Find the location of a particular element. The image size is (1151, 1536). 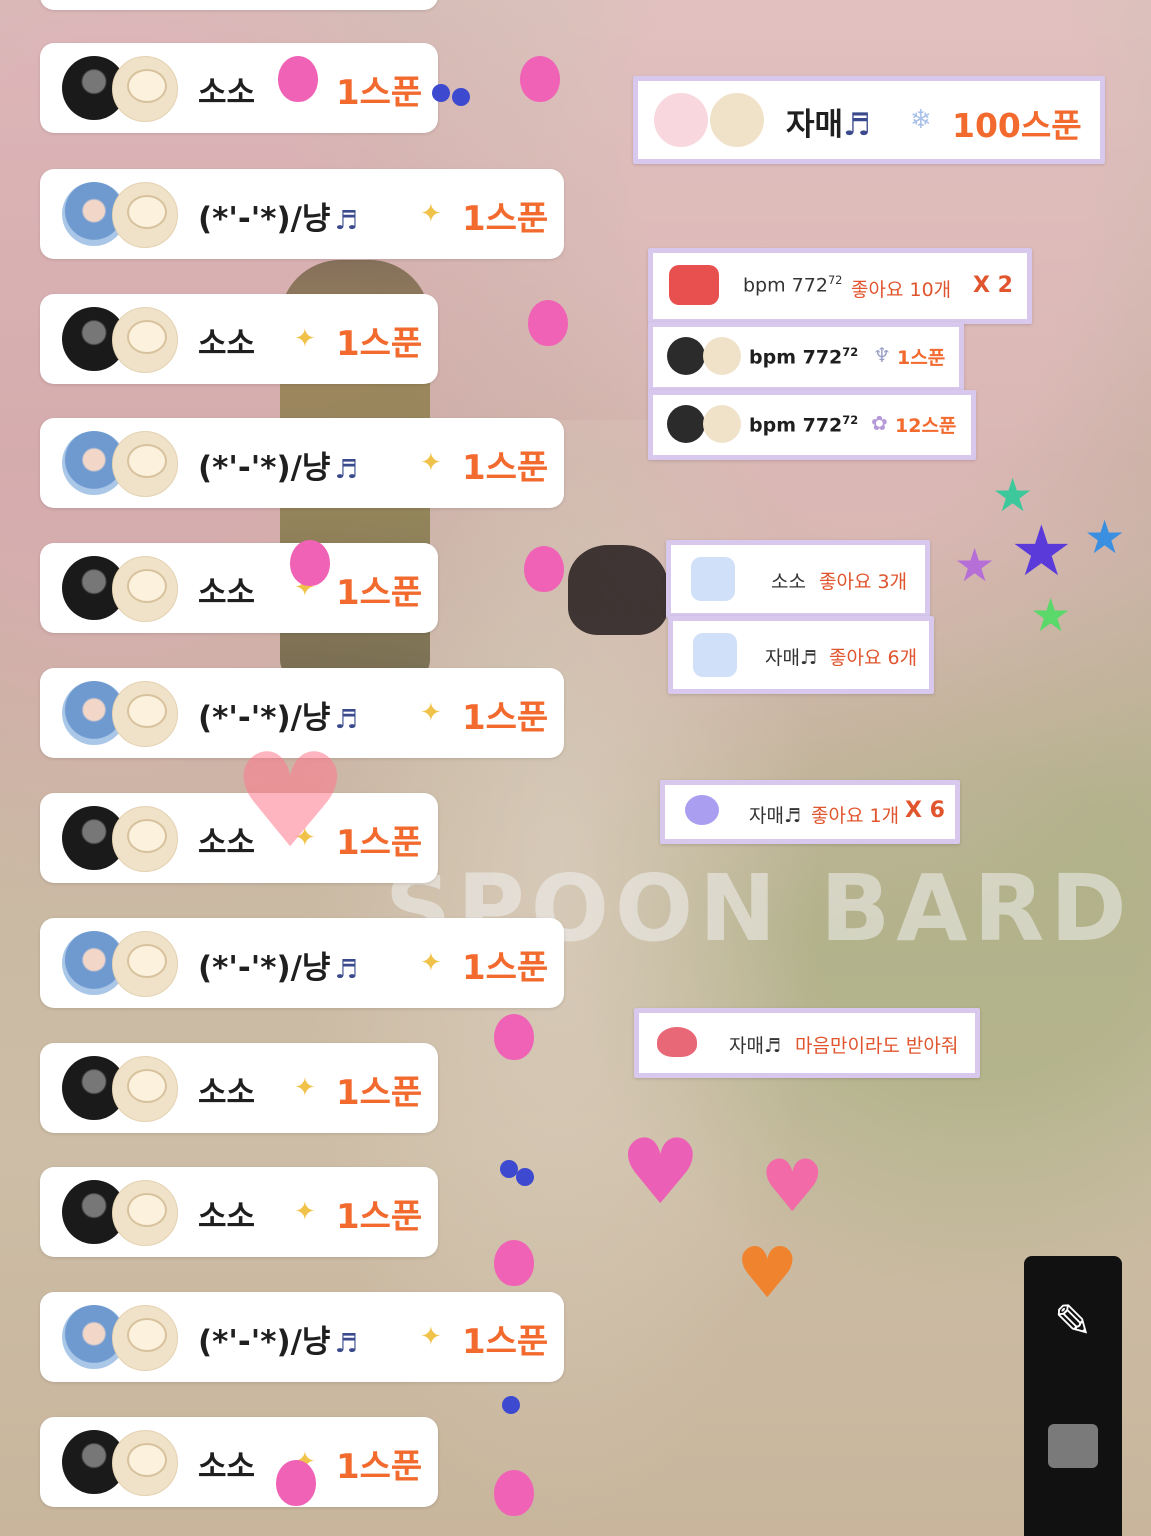

notice-multiplier: X 6 is located at coordinates (925, 810).